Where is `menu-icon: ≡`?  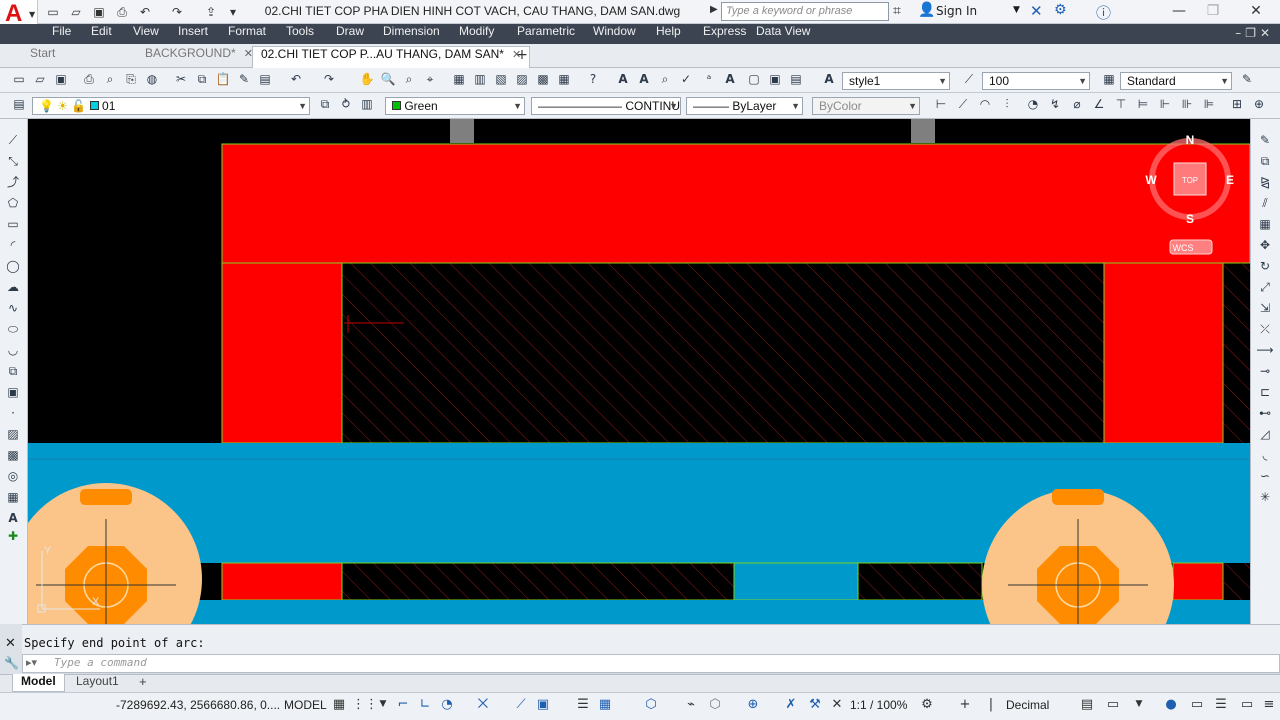
menu-icon: ≡ is located at coordinates (1269, 705).